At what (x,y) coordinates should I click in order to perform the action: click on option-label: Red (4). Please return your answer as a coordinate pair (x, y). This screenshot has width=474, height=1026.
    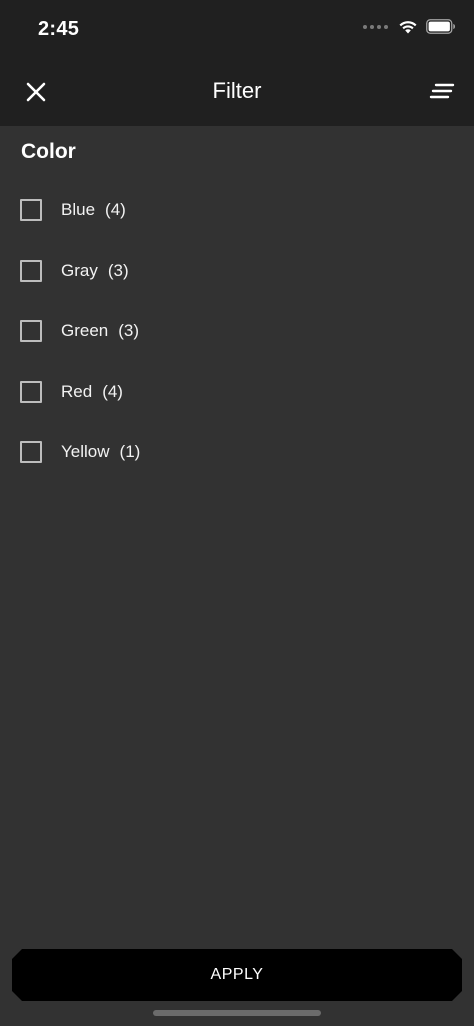
    Looking at the image, I should click on (92, 392).